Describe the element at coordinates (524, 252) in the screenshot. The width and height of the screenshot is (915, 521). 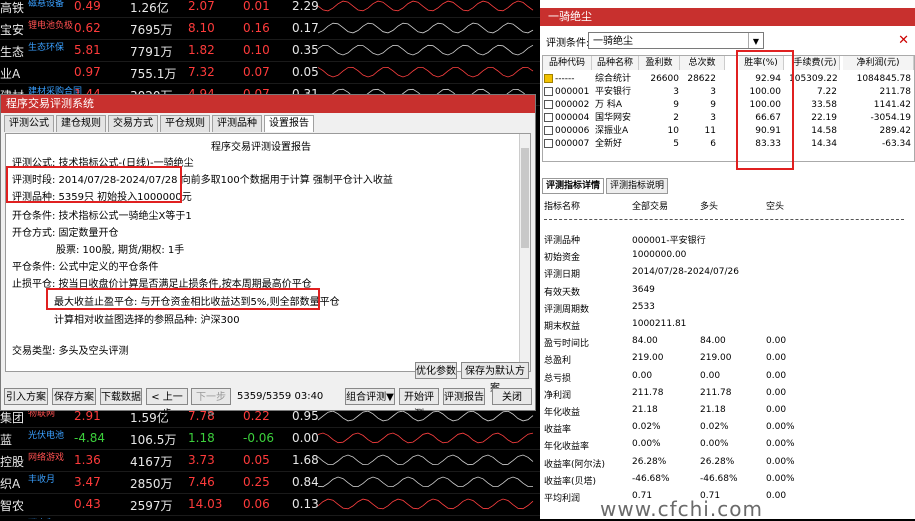
I see `report-scrollbar` at that location.